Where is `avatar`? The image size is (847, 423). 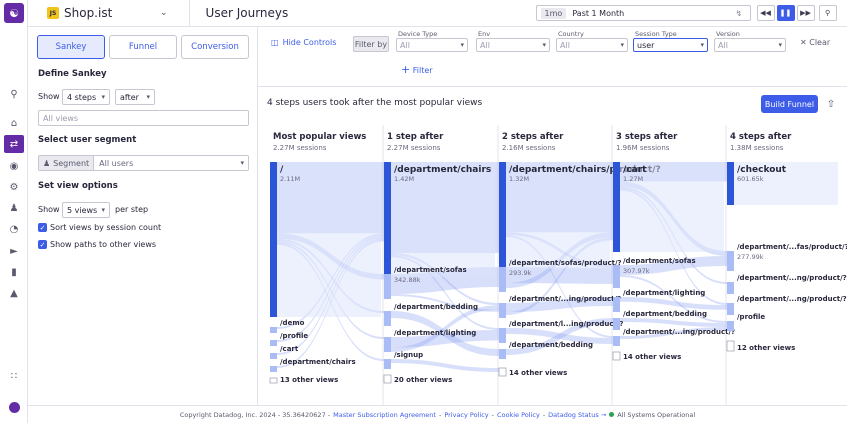
avatar is located at coordinates (14, 407).